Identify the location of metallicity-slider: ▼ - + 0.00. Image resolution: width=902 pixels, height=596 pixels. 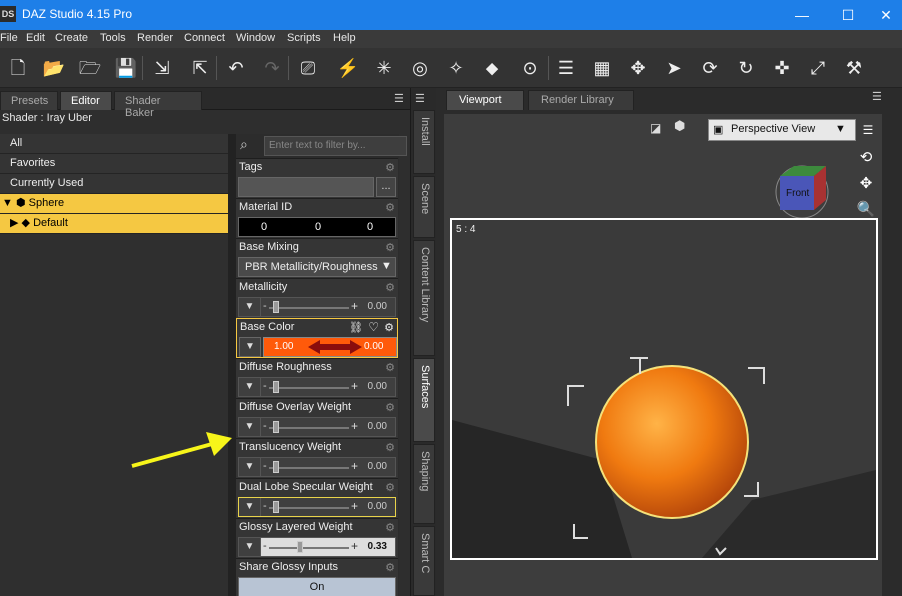
(317, 307).